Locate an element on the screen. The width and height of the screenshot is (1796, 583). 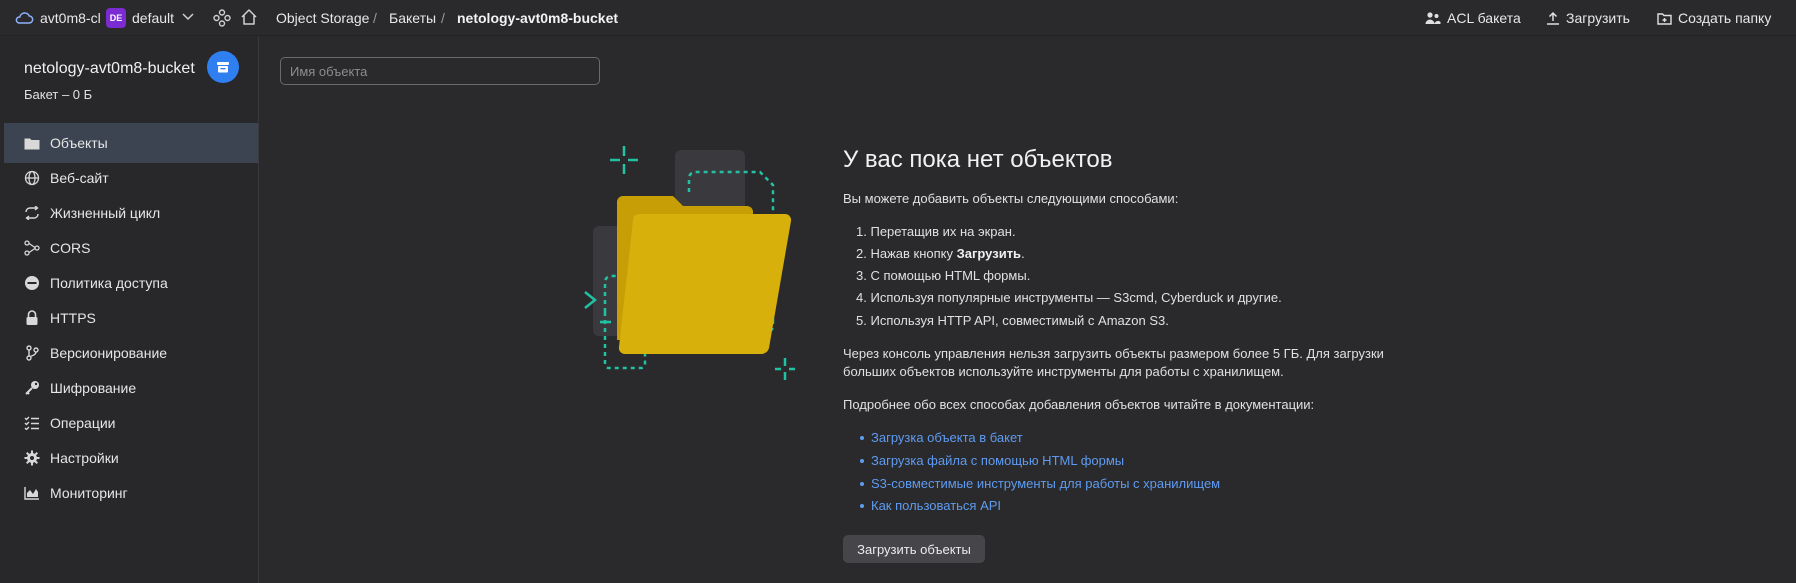
list-number: 5. is located at coordinates (861, 320).